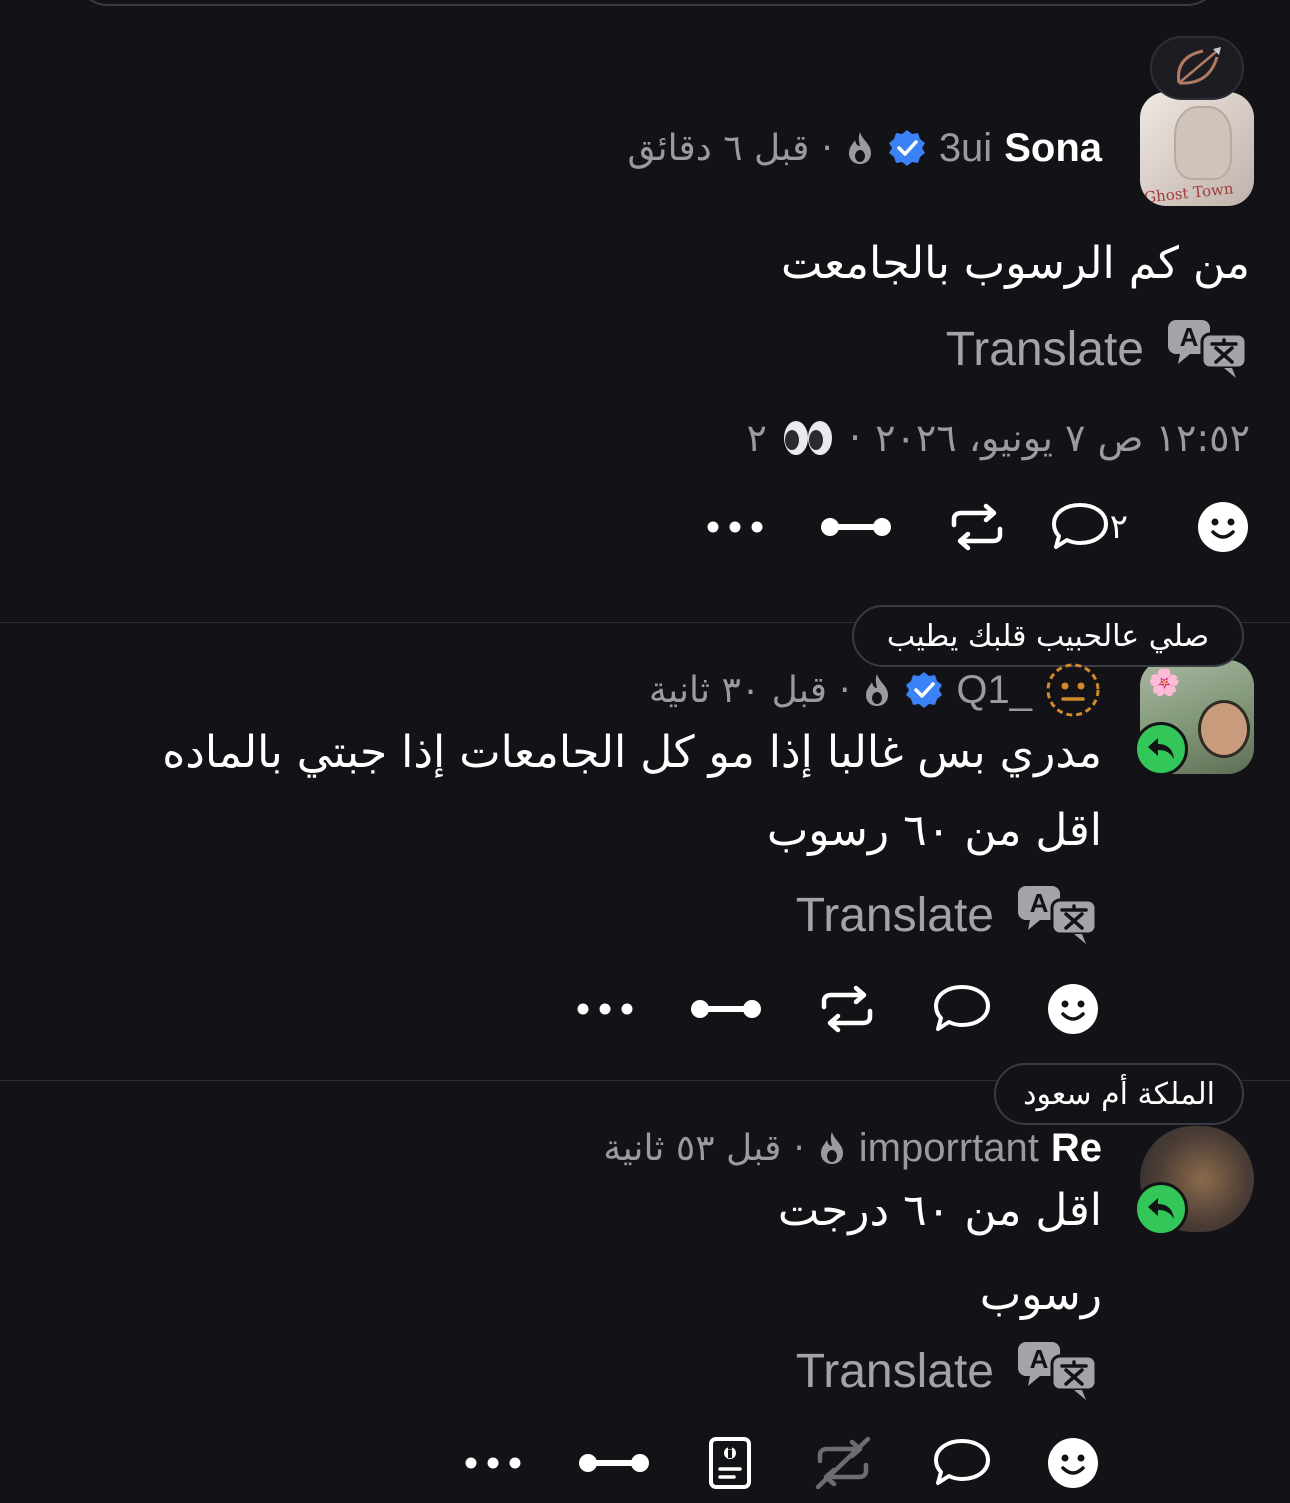 This screenshot has width=1290, height=1503. I want to click on post-text: من كم الرسوب بالجامعت, so click(1015, 263).